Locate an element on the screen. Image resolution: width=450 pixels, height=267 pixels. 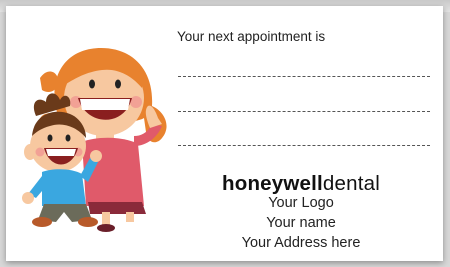
logo-placeholder: Your Logo is located at coordinates (301, 203).